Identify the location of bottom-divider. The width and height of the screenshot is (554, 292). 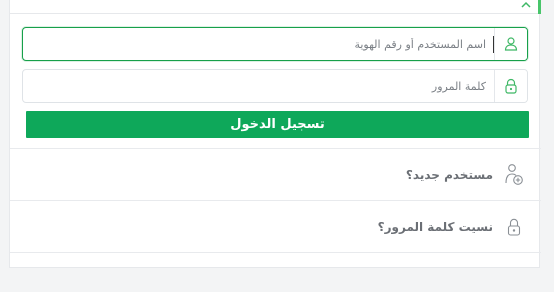
(275, 252).